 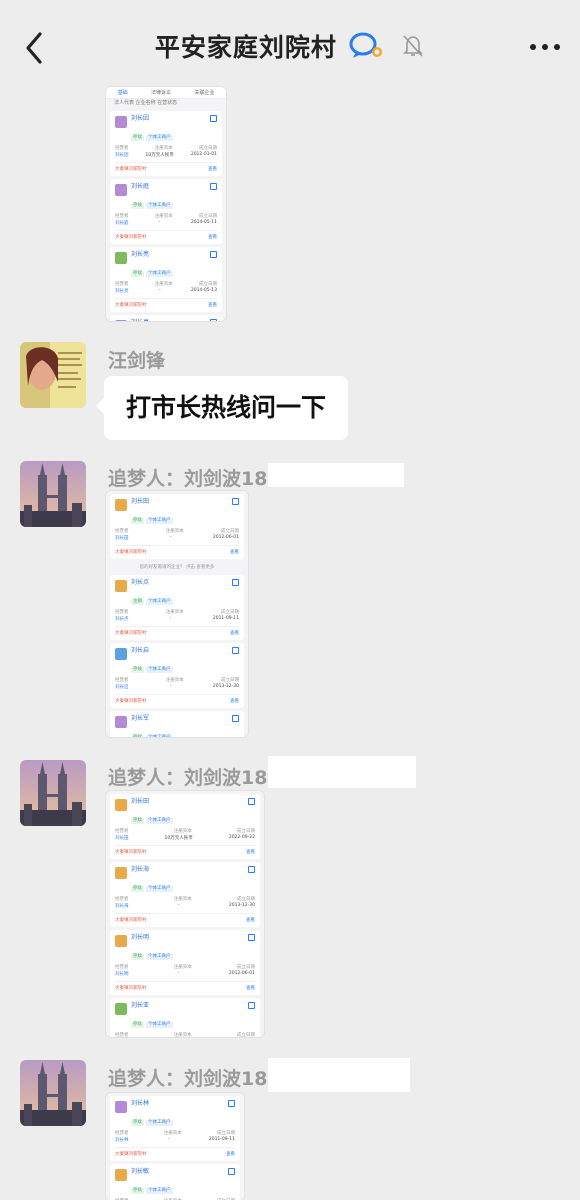 What do you see at coordinates (159, 155) in the screenshot?
I see `field-value: 10万元人民币` at bounding box center [159, 155].